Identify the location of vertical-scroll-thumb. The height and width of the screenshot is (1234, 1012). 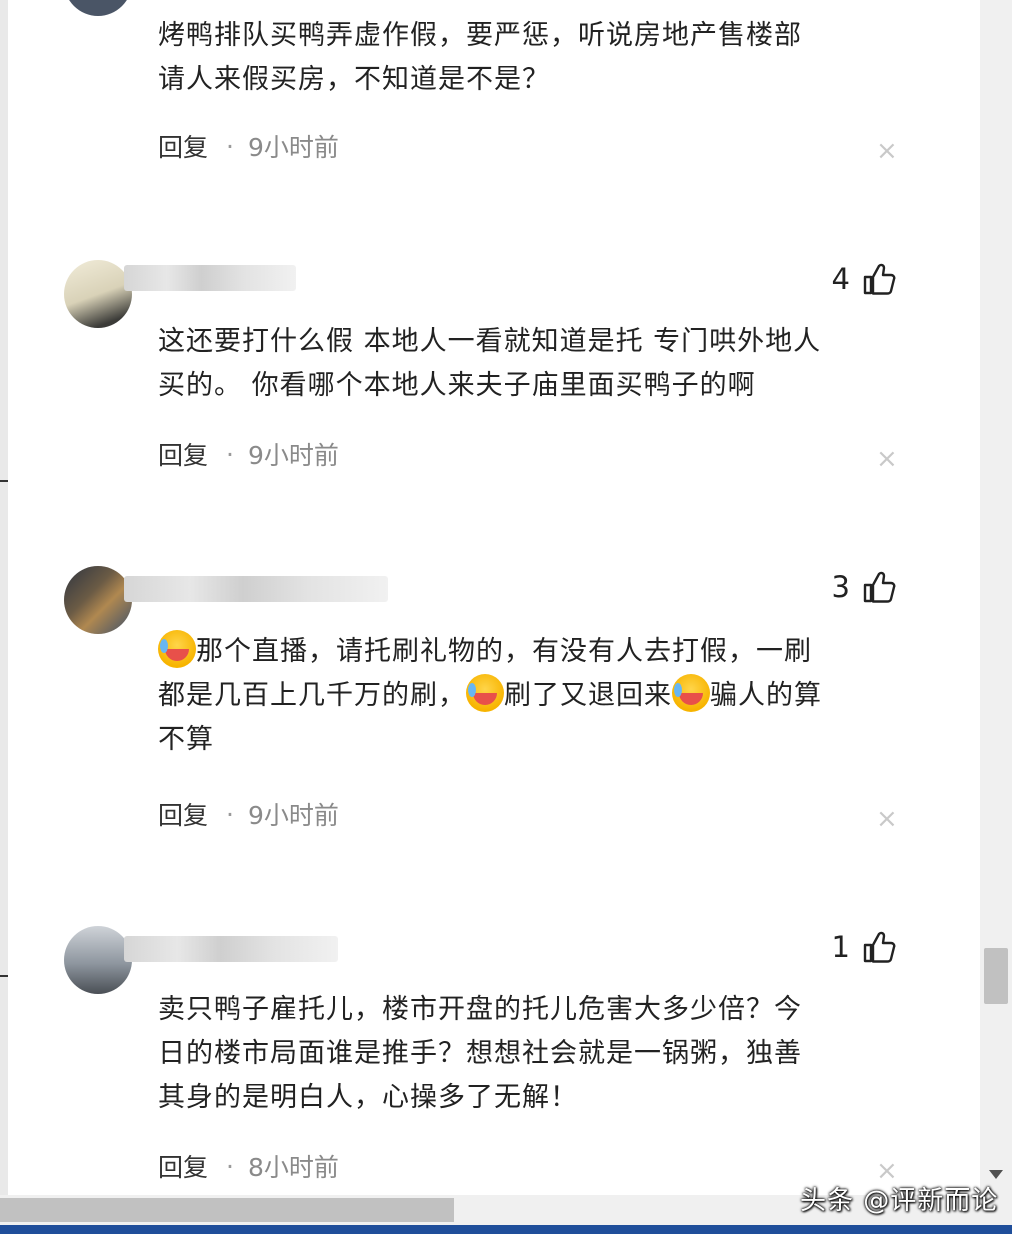
(996, 976).